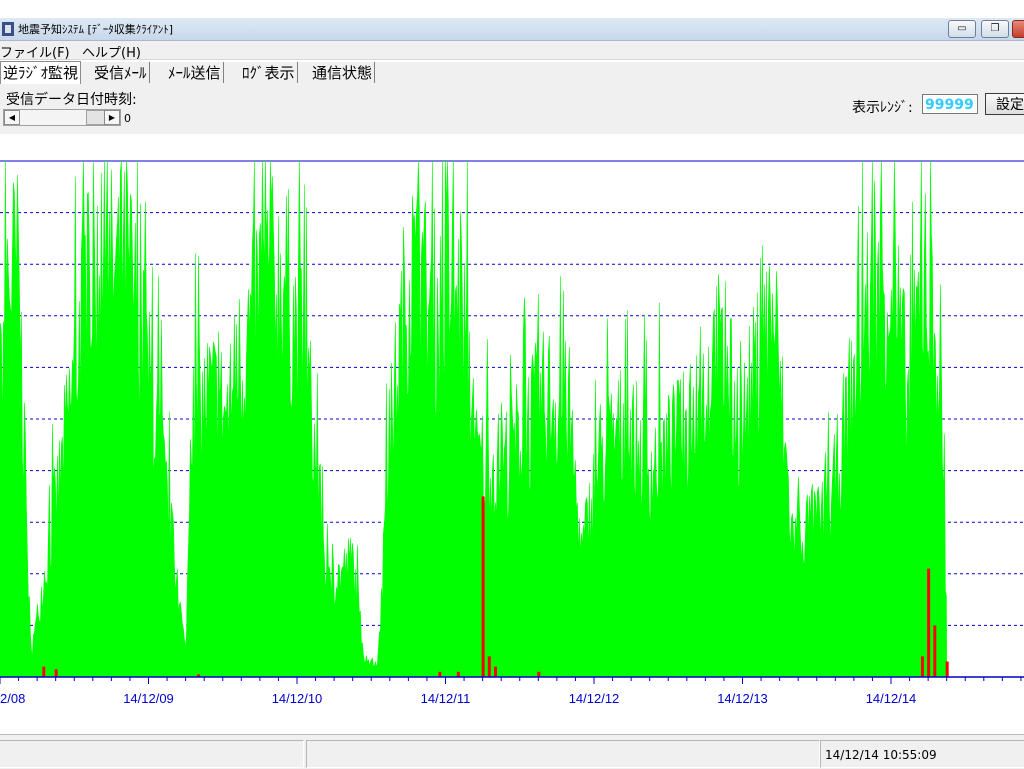 Image resolution: width=1024 pixels, height=769 pixels. Describe the element at coordinates (512, 29) in the screenshot. I see `title-bar: 地震予知ｼｽﾃﾑ [ﾃﾞｰﾀ収集ｸﾗｲｱﾝﾄ] ▭ ❐` at that location.